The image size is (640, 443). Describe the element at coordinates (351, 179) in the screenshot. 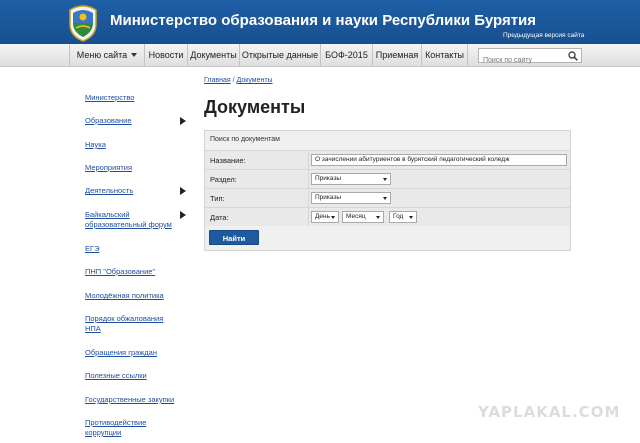

I see `section-select: Приказы` at that location.